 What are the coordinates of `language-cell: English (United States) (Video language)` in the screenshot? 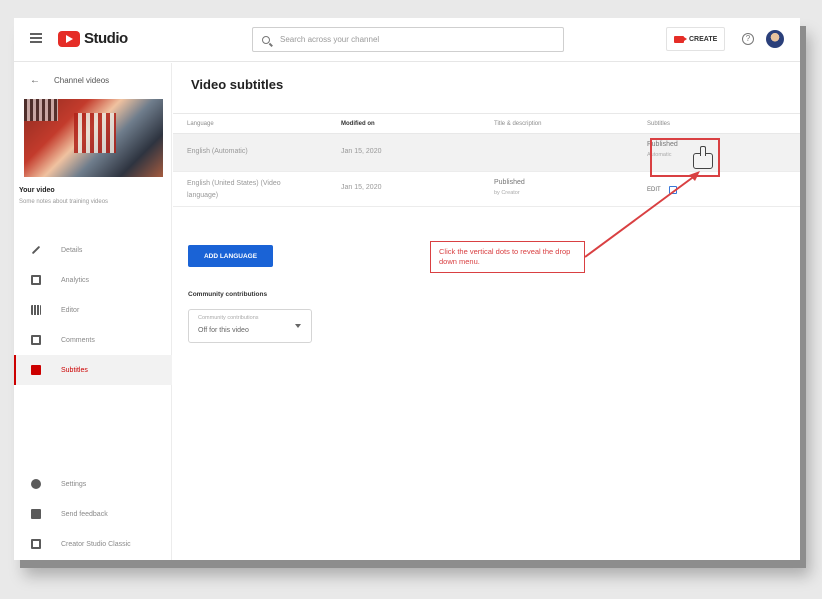 It's located at (234, 189).